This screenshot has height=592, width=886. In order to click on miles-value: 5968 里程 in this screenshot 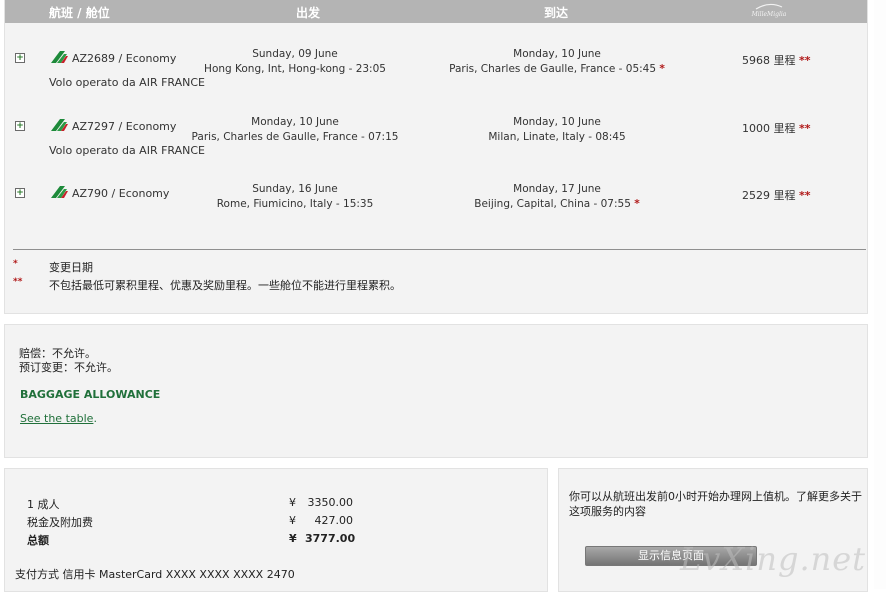, I will do `click(769, 60)`.